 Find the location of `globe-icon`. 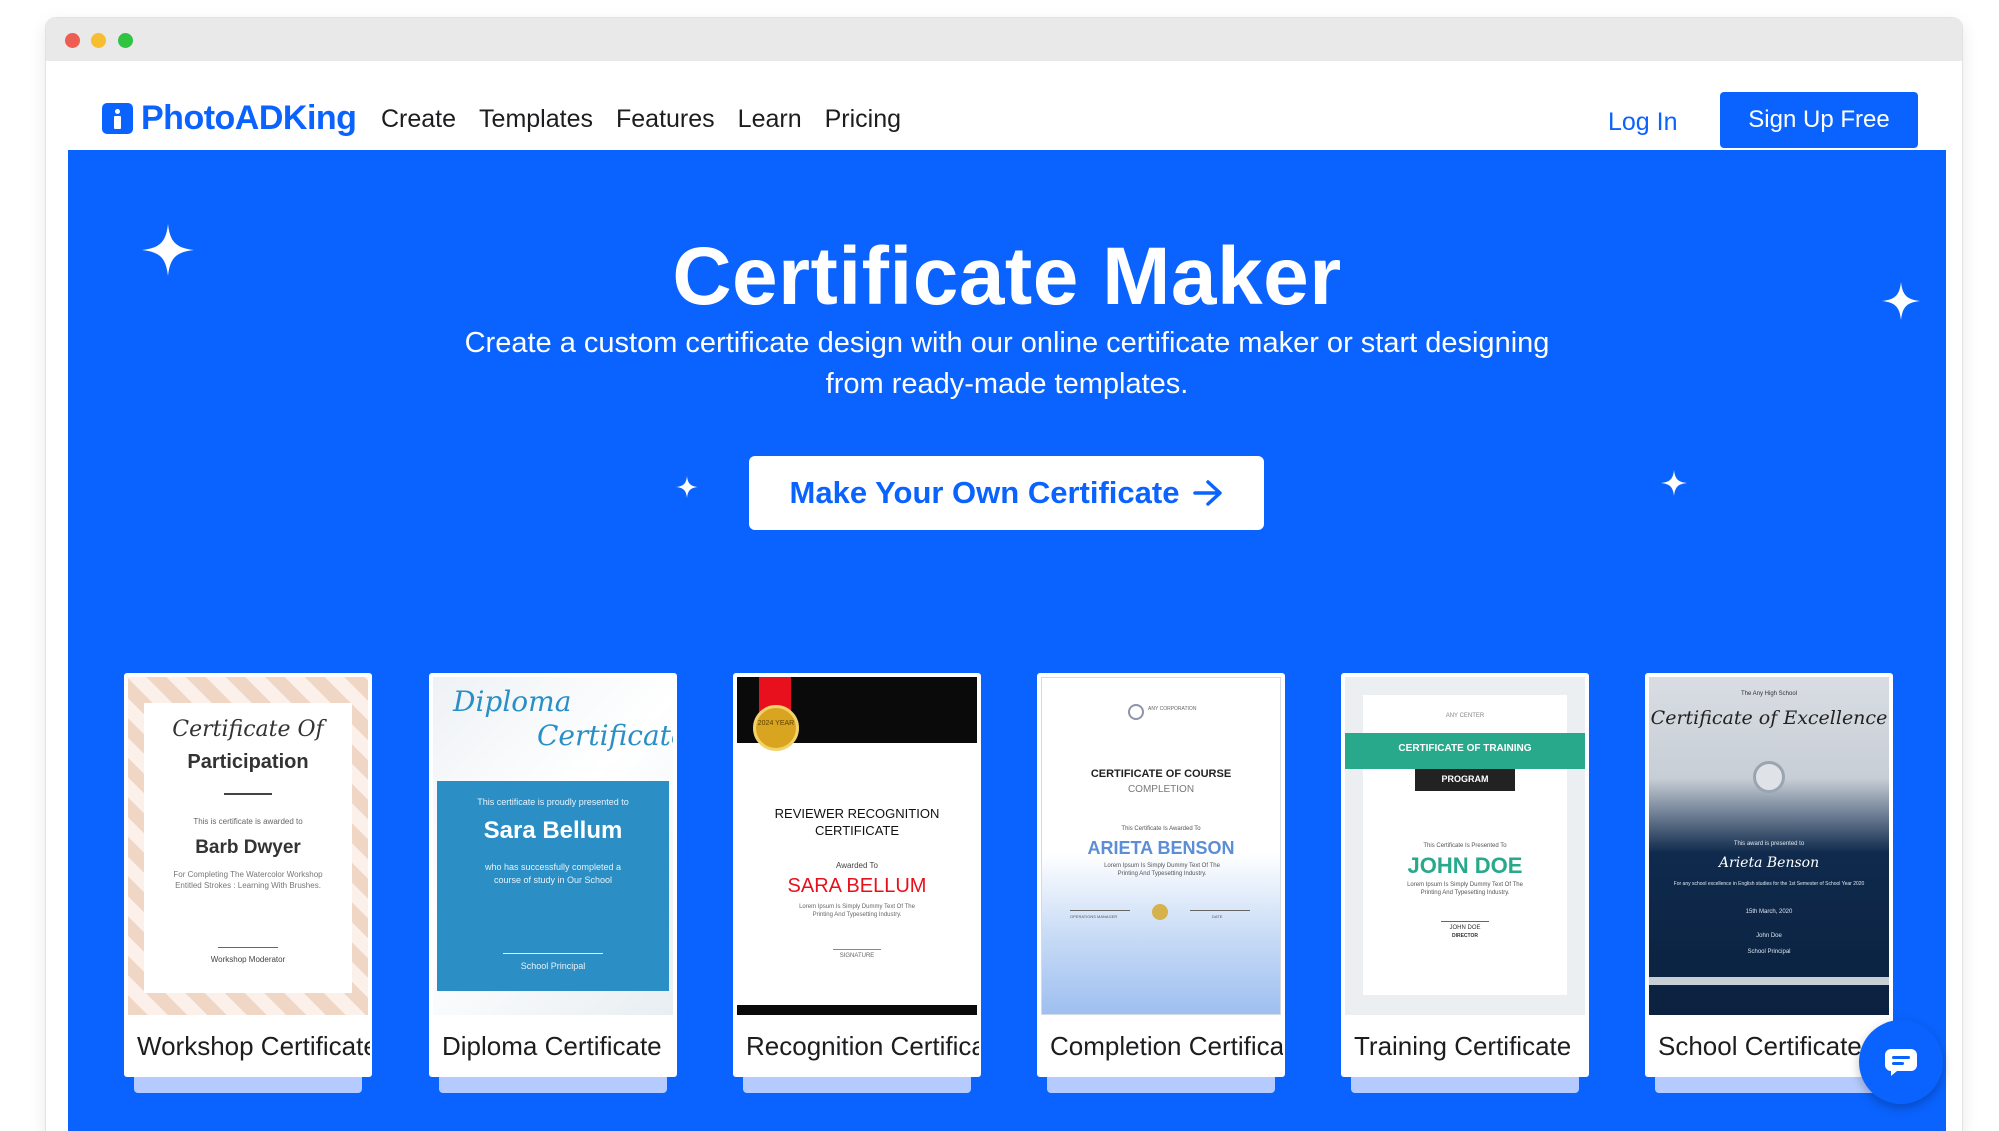

globe-icon is located at coordinates (1136, 712).